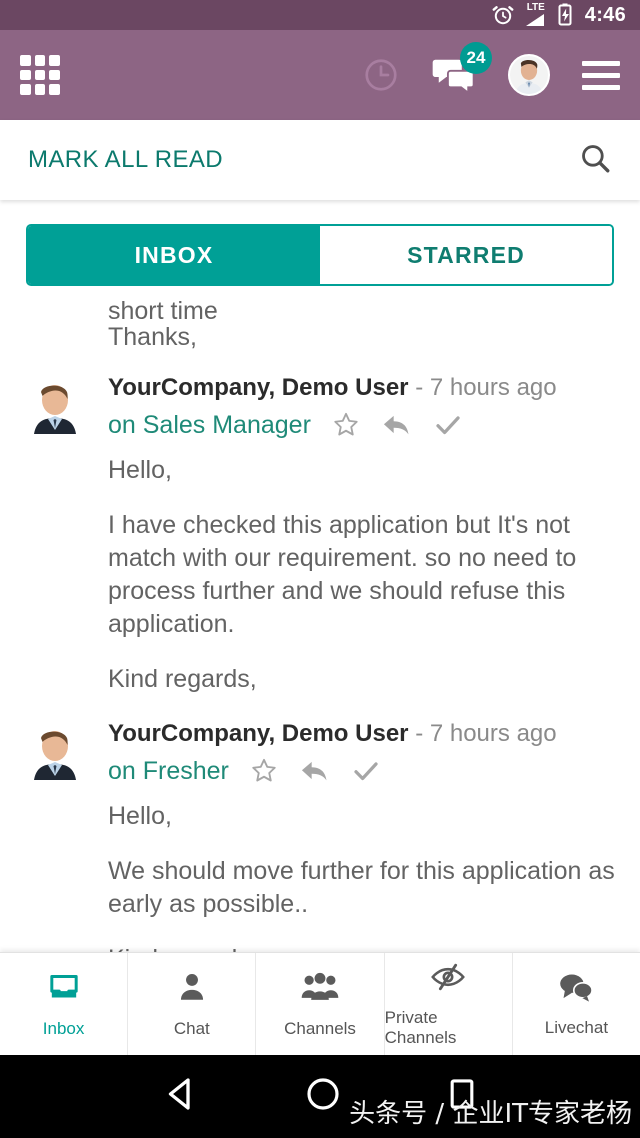  What do you see at coordinates (565, 15) in the screenshot?
I see `battery-charging-icon` at bounding box center [565, 15].